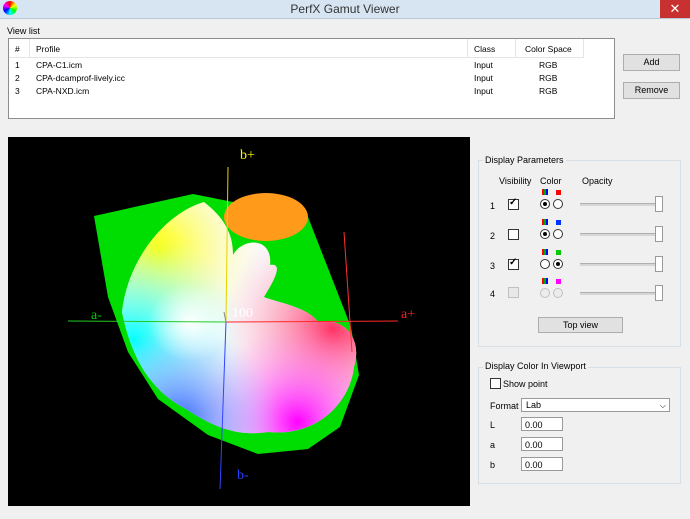  I want to click on view-list-label: View list, so click(23, 31).